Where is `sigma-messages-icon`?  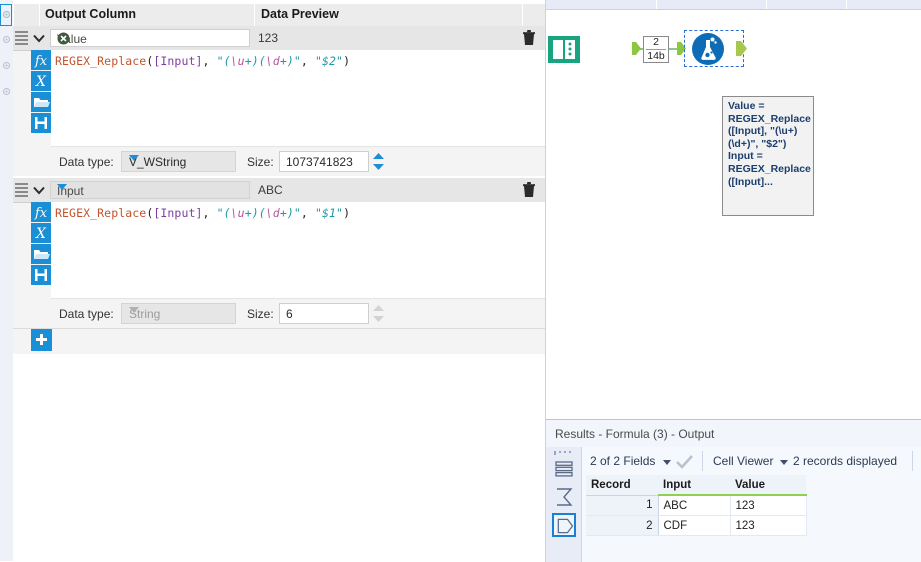
sigma-messages-icon is located at coordinates (564, 497).